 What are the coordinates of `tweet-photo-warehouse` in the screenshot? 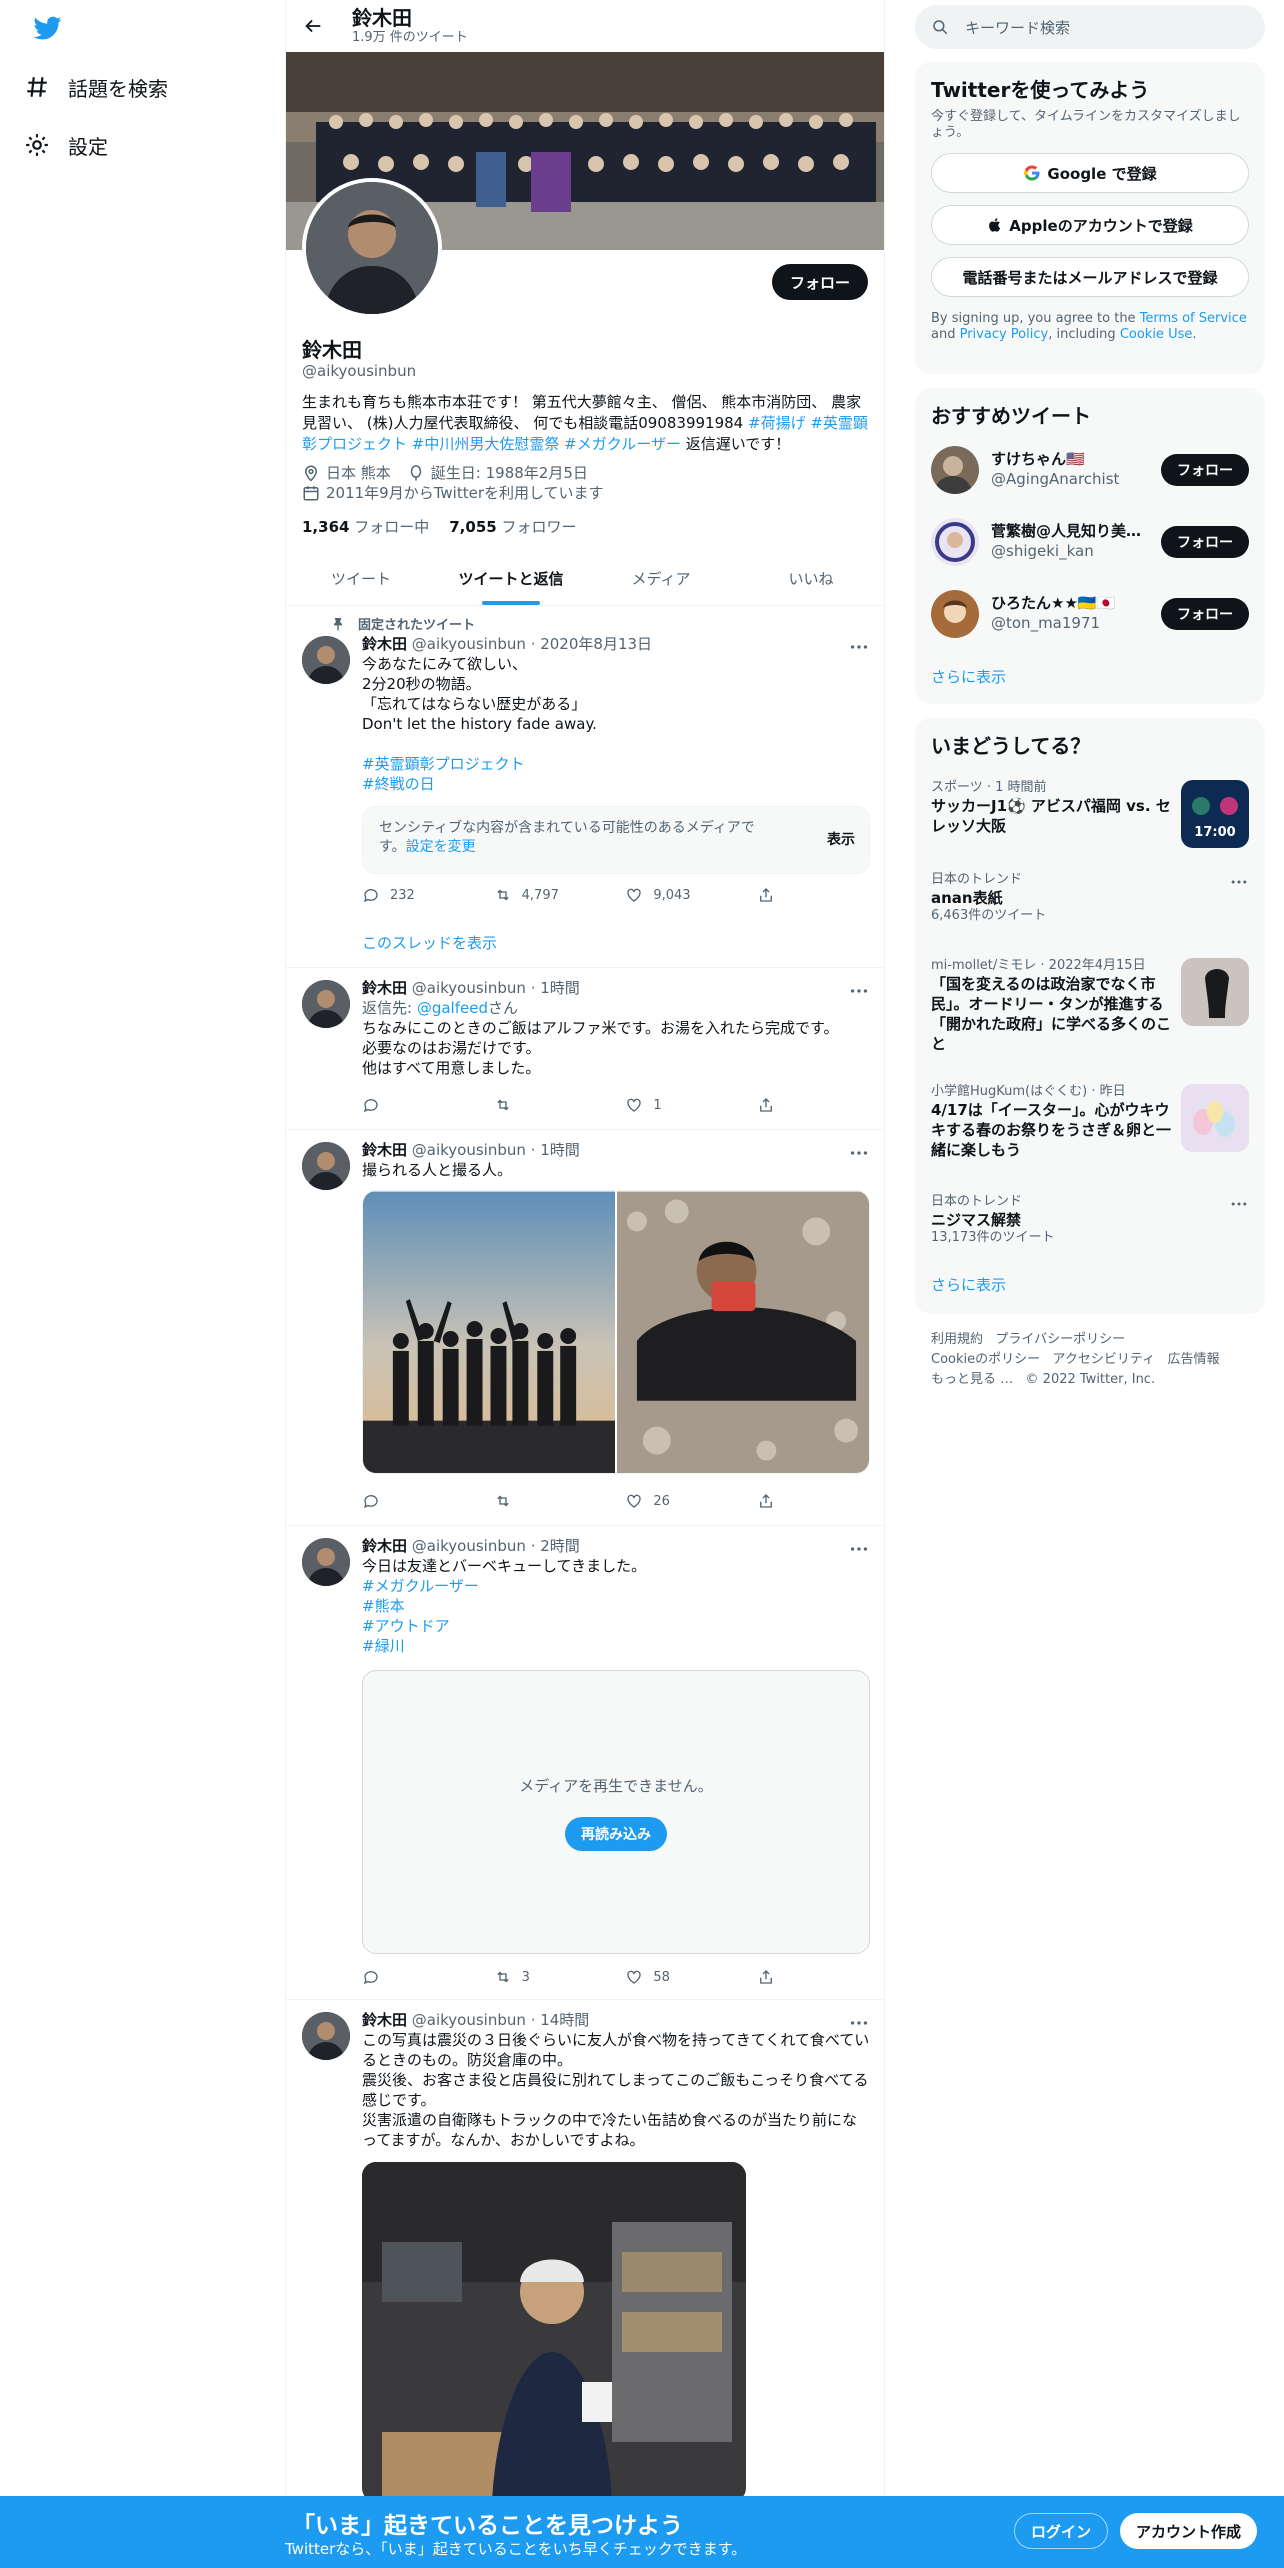 It's located at (554, 2332).